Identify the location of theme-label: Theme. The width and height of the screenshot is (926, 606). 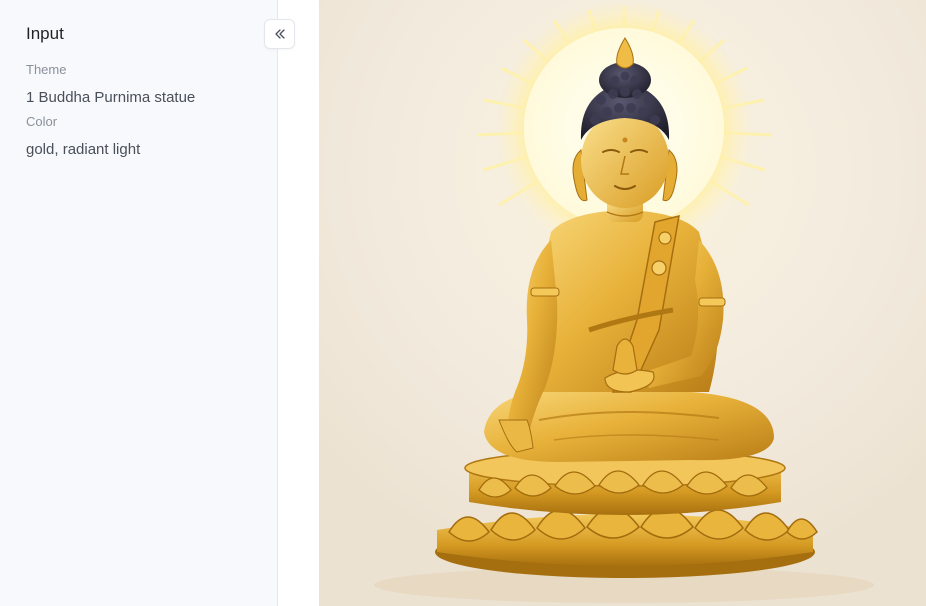
(46, 69).